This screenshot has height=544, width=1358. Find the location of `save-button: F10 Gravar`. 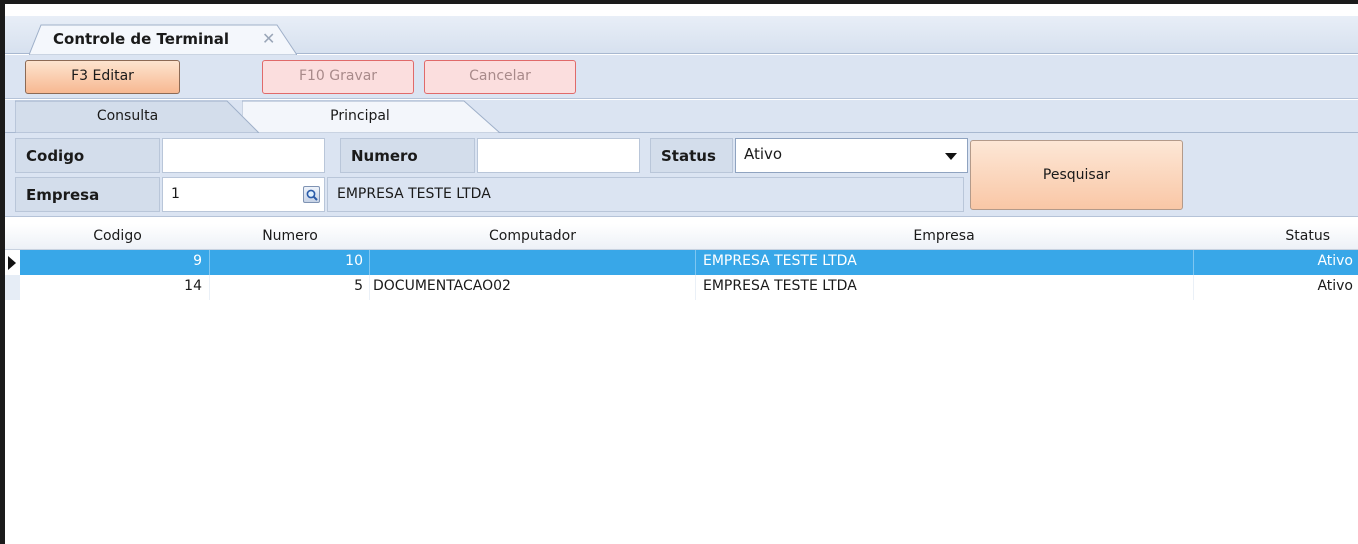

save-button: F10 Gravar is located at coordinates (338, 77).